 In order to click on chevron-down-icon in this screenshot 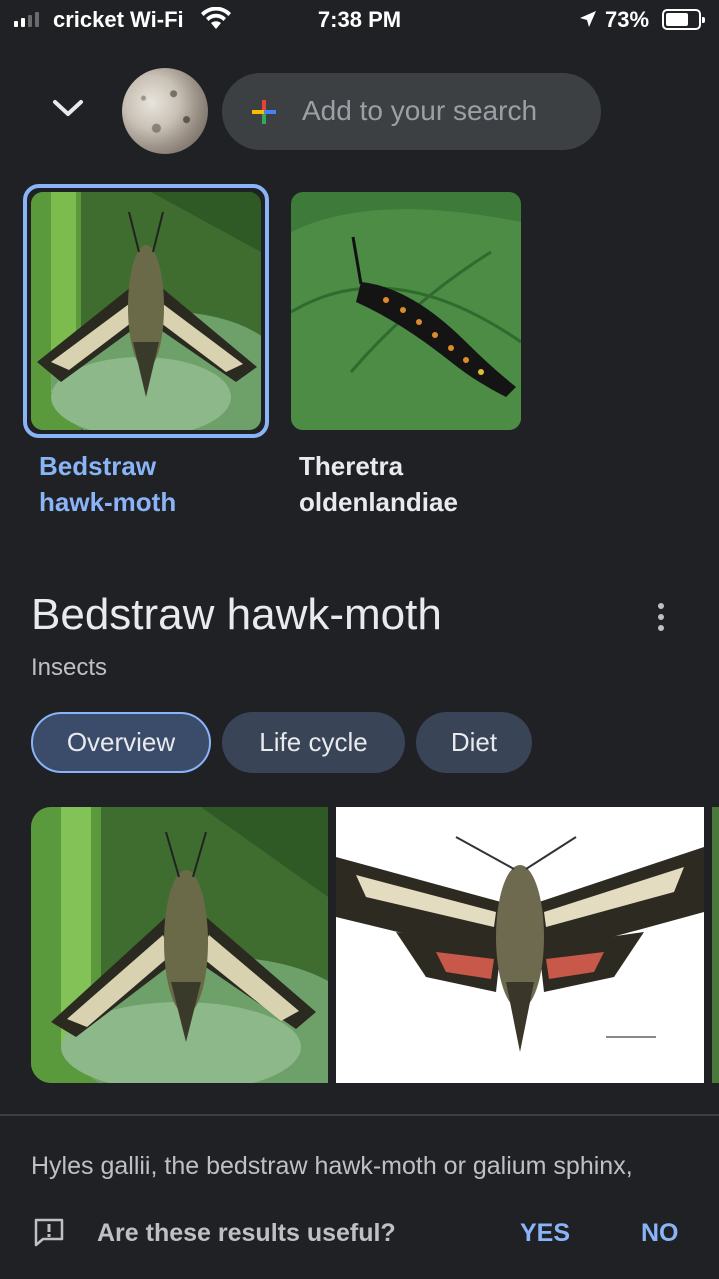, I will do `click(68, 108)`.